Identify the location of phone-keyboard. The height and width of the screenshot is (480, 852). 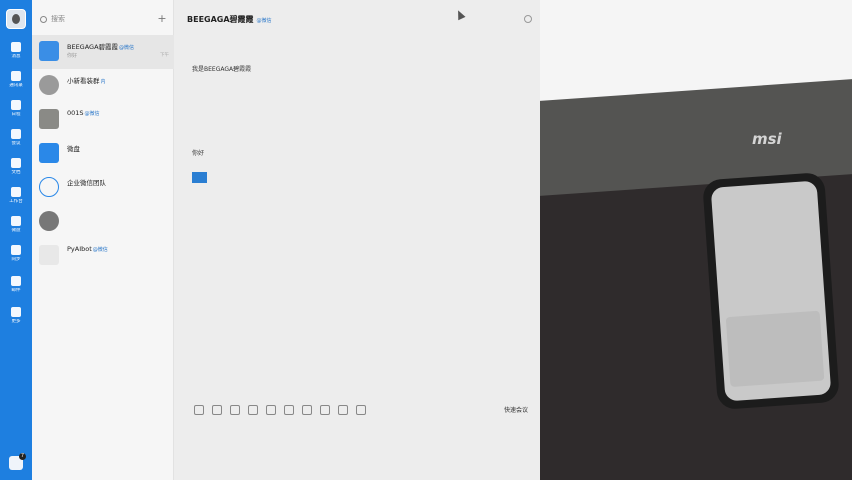
(775, 349).